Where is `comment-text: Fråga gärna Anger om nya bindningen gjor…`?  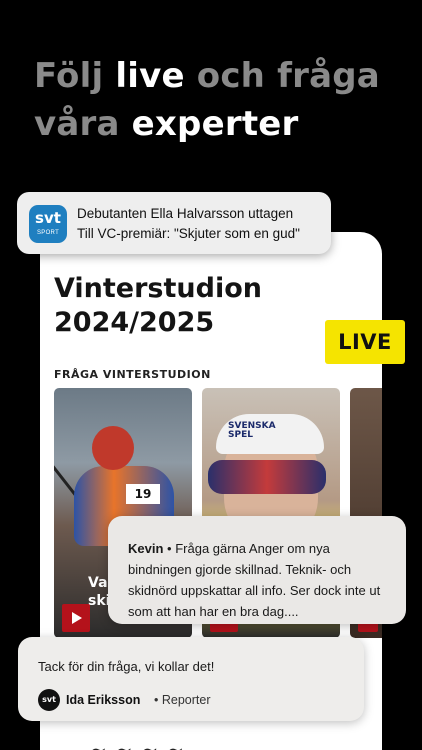
comment-text: Fråga gärna Anger om nya bindningen gjor… is located at coordinates (254, 580).